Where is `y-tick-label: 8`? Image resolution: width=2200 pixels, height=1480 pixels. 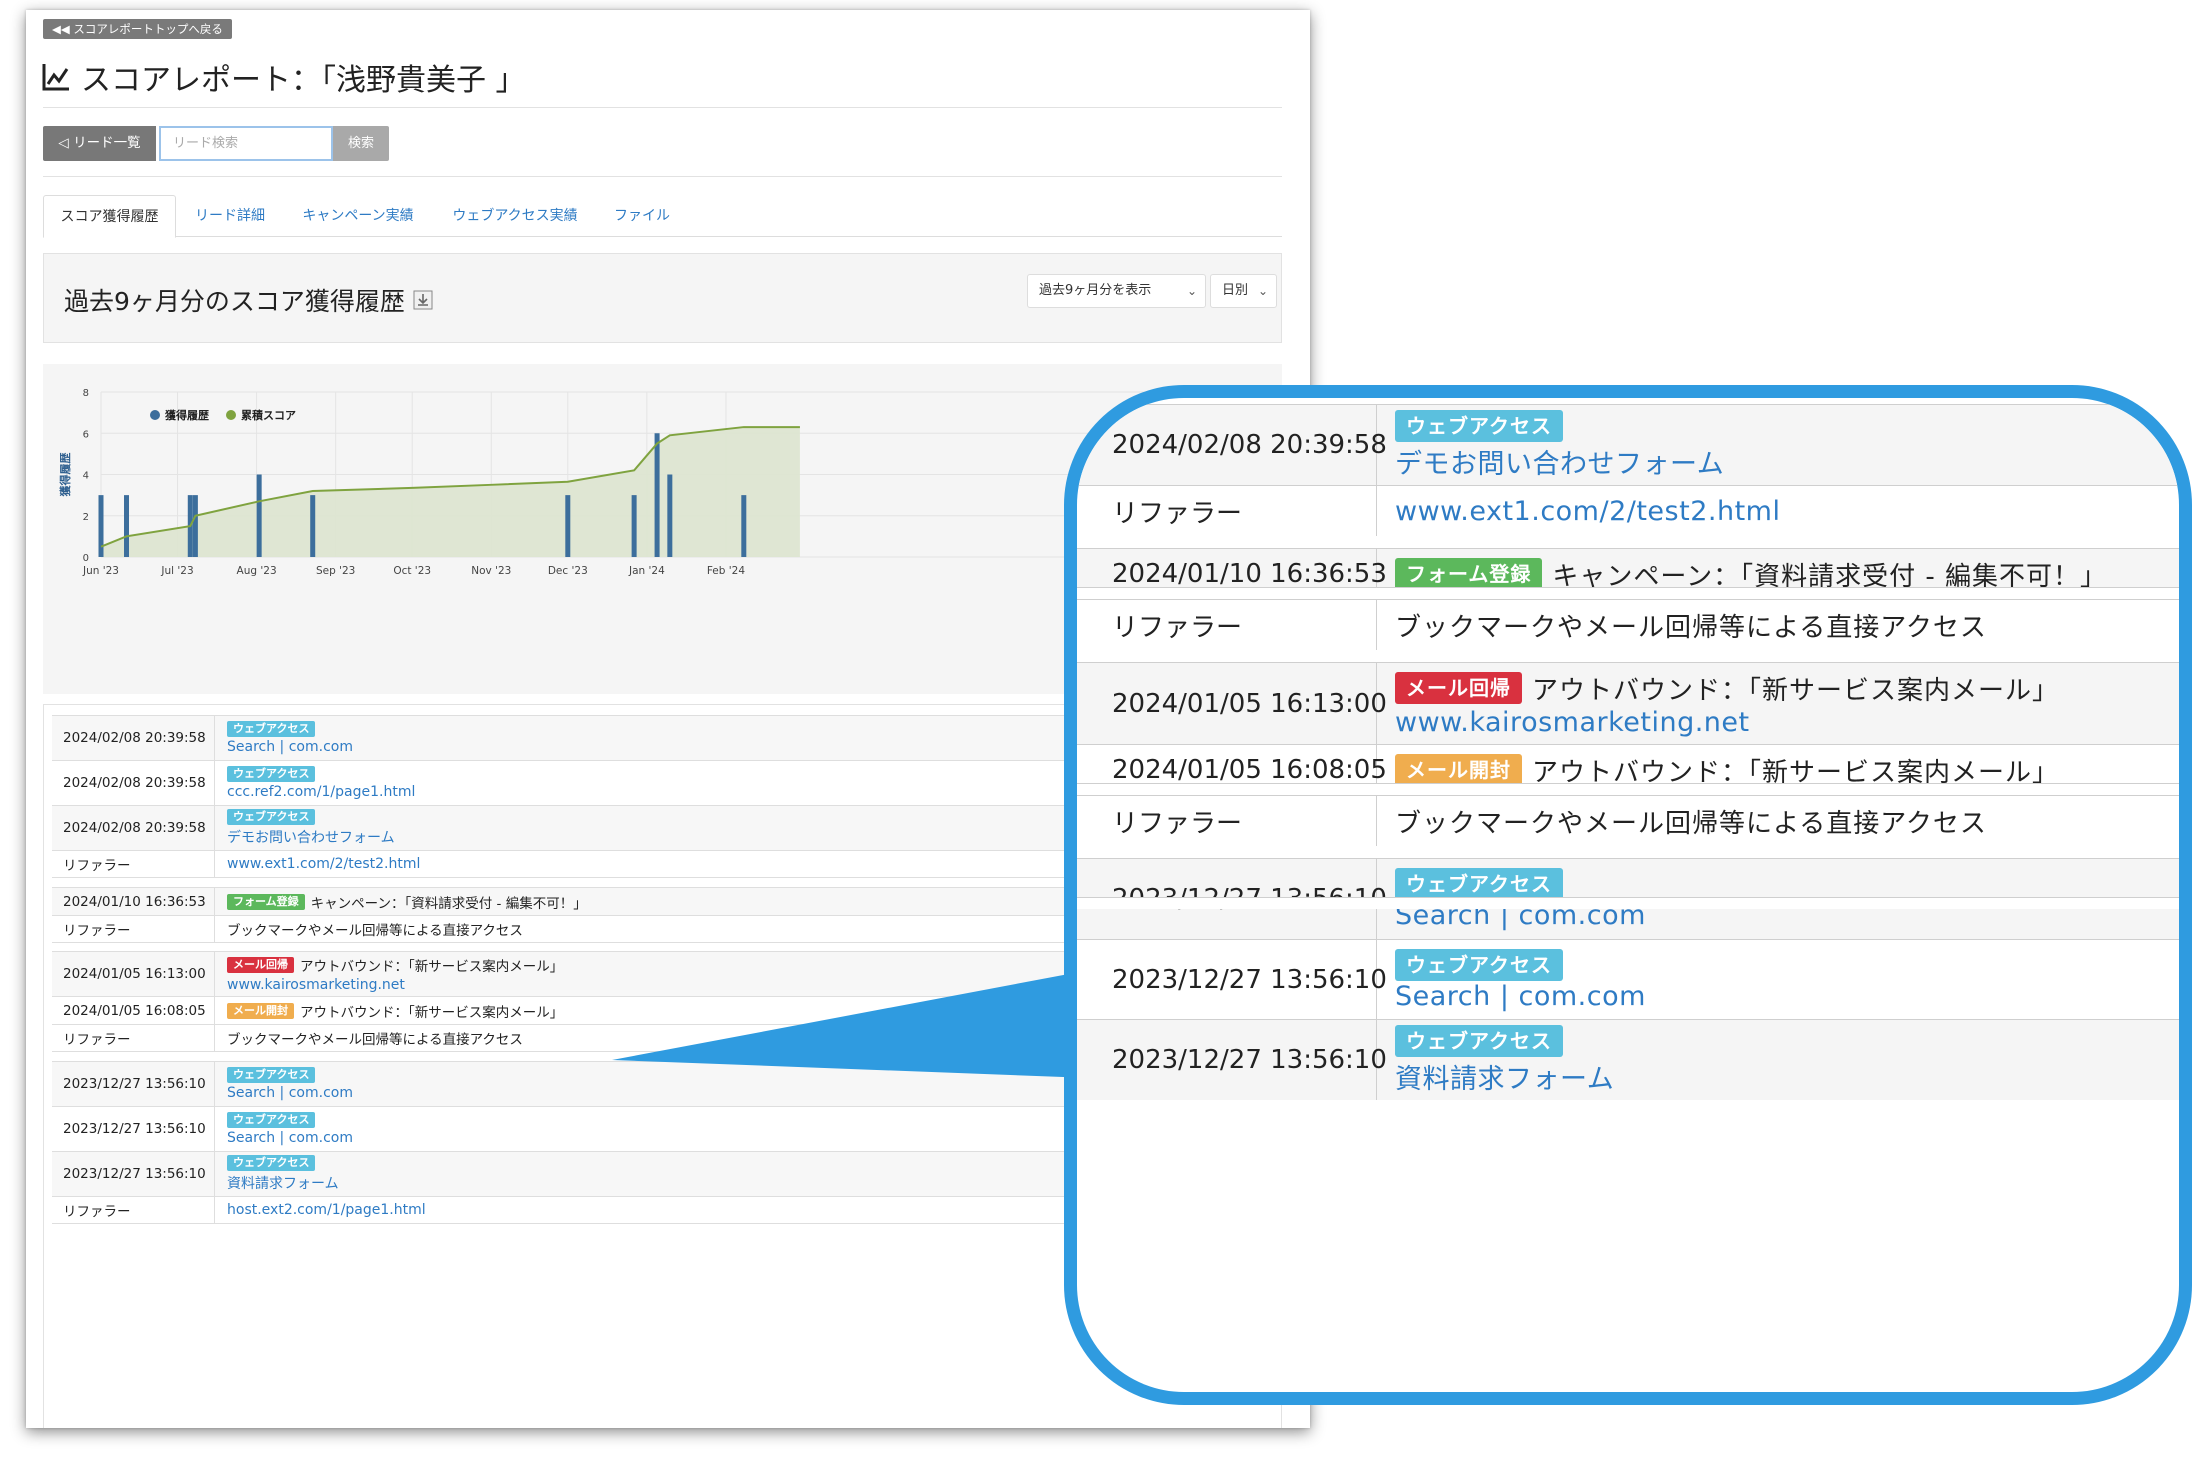 y-tick-label: 8 is located at coordinates (86, 393).